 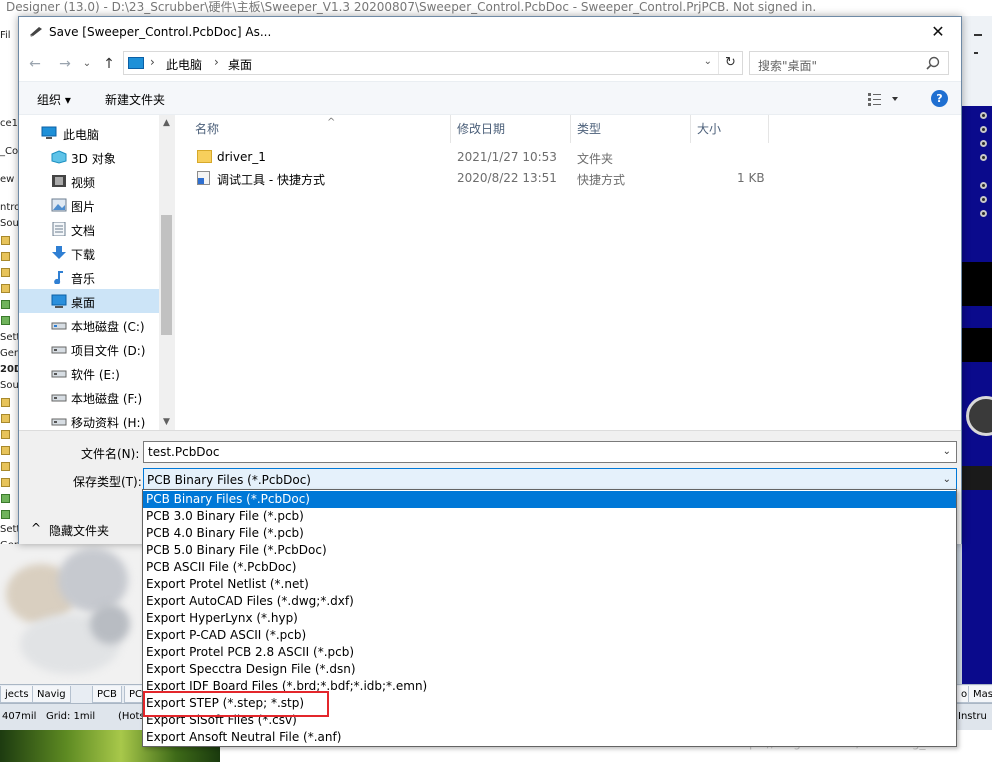 I want to click on nav-label: 此电脑, so click(x=81, y=135).